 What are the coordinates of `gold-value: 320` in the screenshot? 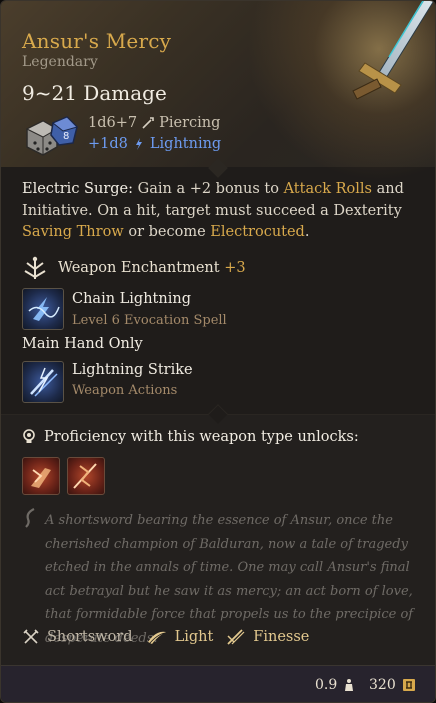 It's located at (382, 685).